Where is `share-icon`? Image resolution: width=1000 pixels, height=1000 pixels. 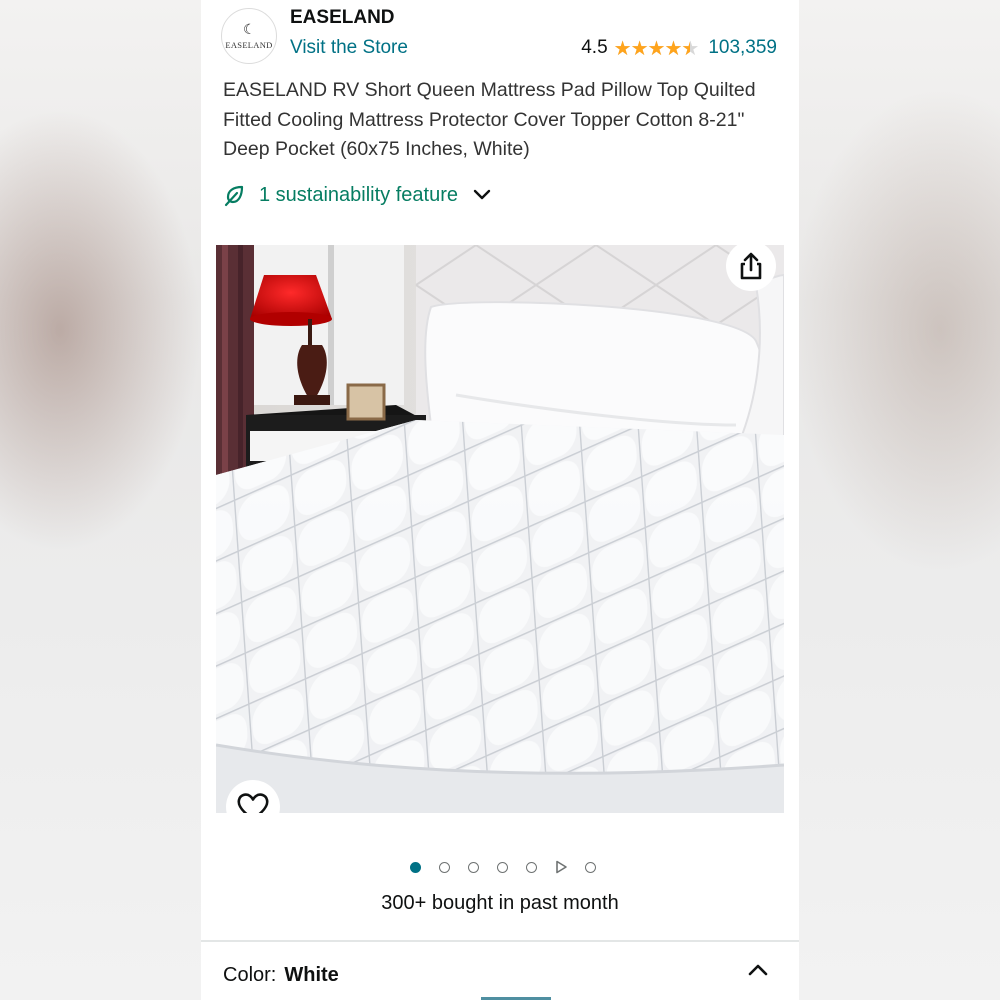
share-icon is located at coordinates (751, 266).